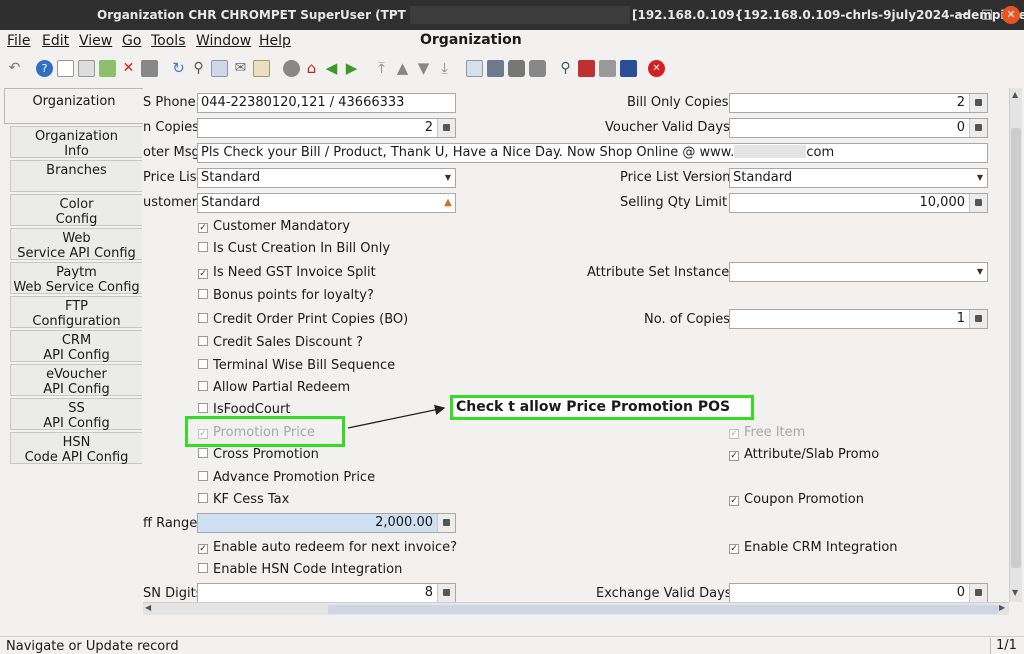 The image size is (1024, 654). What do you see at coordinates (858, 272) in the screenshot?
I see `attribute-set-instance-select: ▼` at bounding box center [858, 272].